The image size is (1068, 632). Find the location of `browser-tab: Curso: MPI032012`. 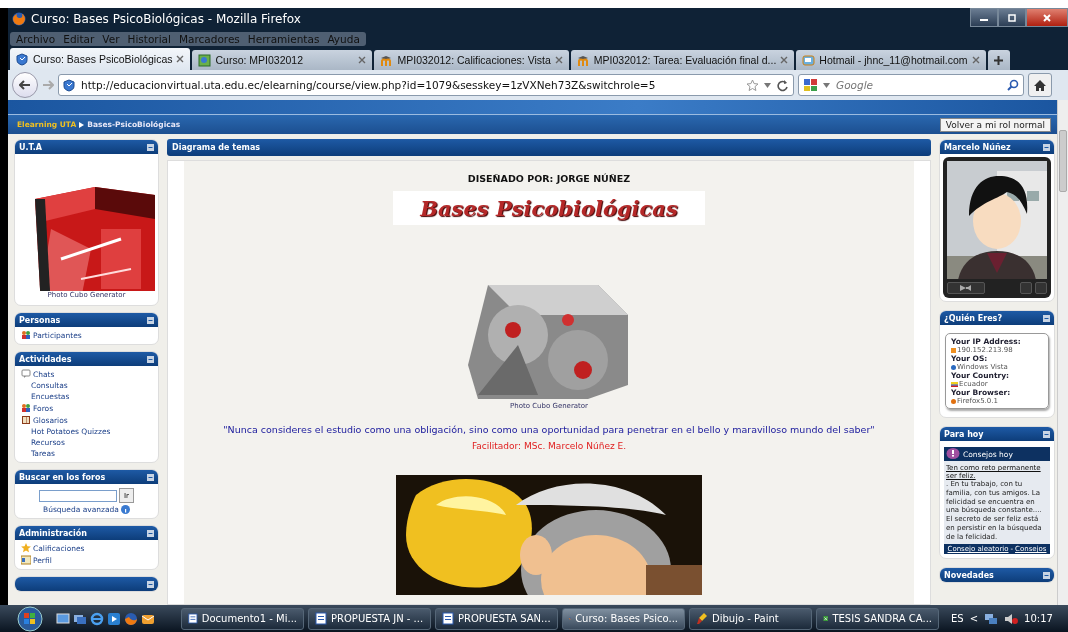

browser-tab: Curso: MPI032012 is located at coordinates (282, 60).